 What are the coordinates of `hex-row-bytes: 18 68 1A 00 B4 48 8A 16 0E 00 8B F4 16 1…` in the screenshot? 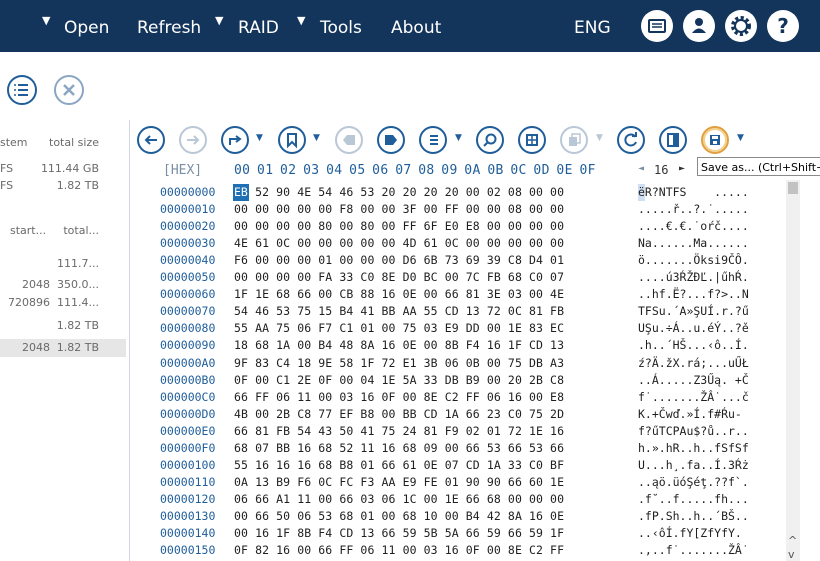 It's located at (399, 345).